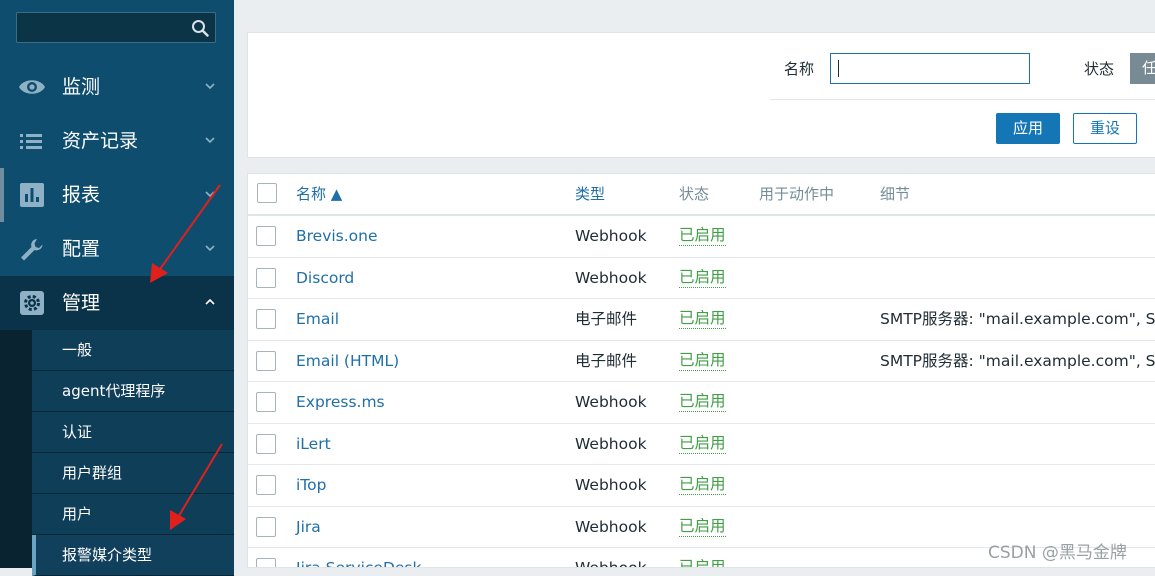 This screenshot has height=576, width=1155. I want to click on submenu-item-general: 一般, so click(133, 350).